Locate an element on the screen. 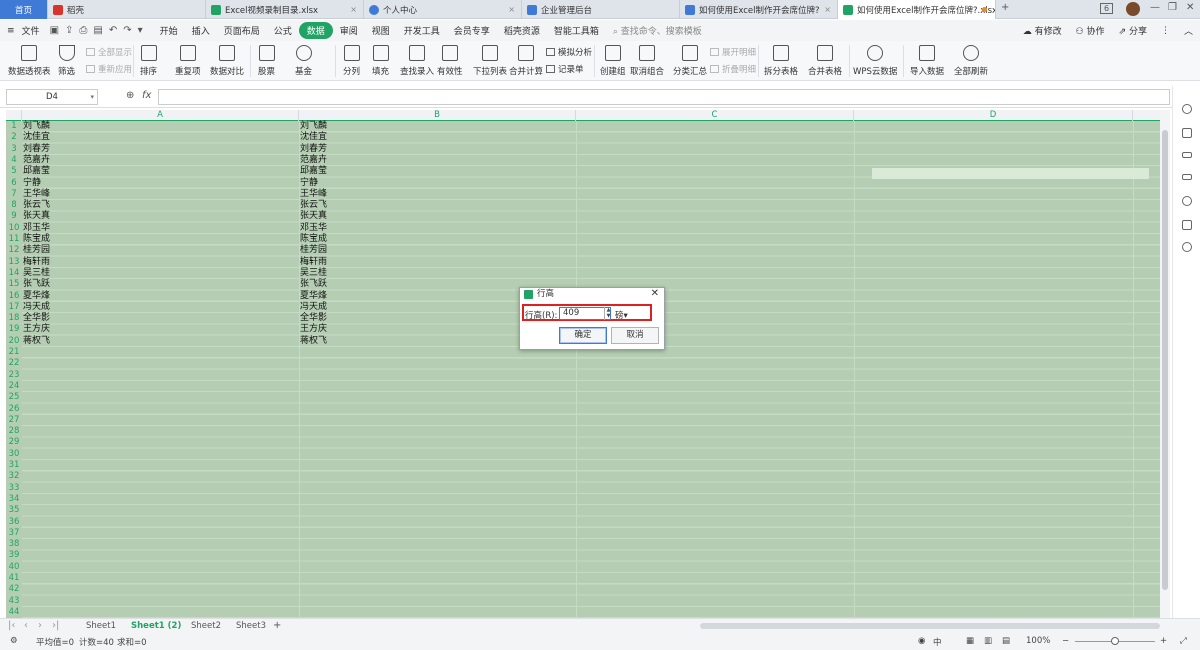 Image resolution: width=1200 pixels, height=650 pixels. cell-a: 梅轩雨 is located at coordinates (36, 262).